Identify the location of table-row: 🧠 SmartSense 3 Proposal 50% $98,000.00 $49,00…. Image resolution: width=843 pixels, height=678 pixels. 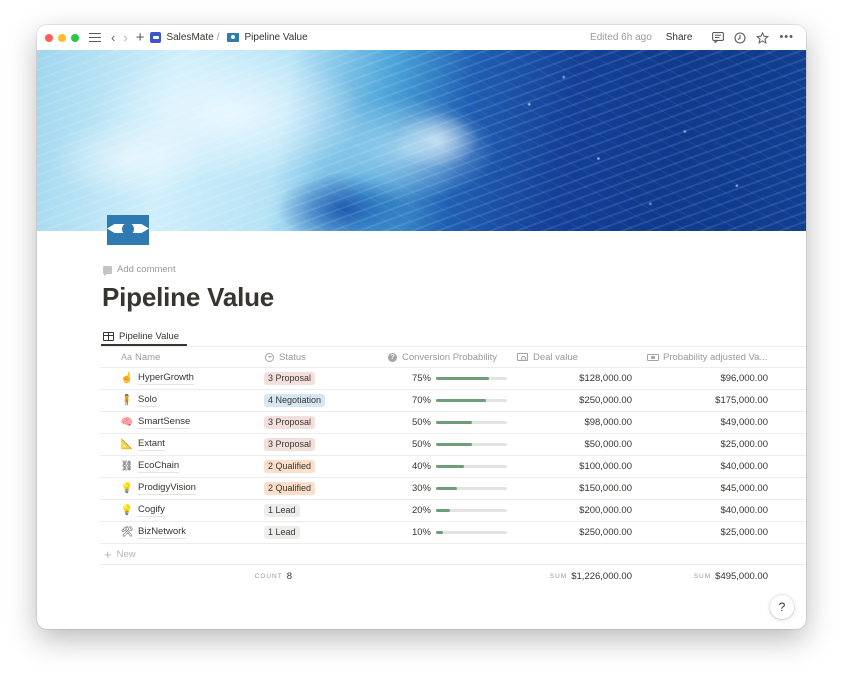
(453, 423).